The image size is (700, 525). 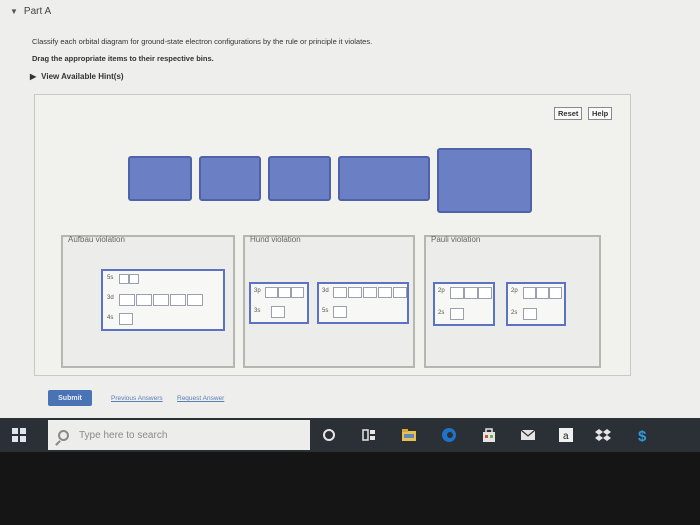 I want to click on dropbox-icon, so click(x=603, y=435).